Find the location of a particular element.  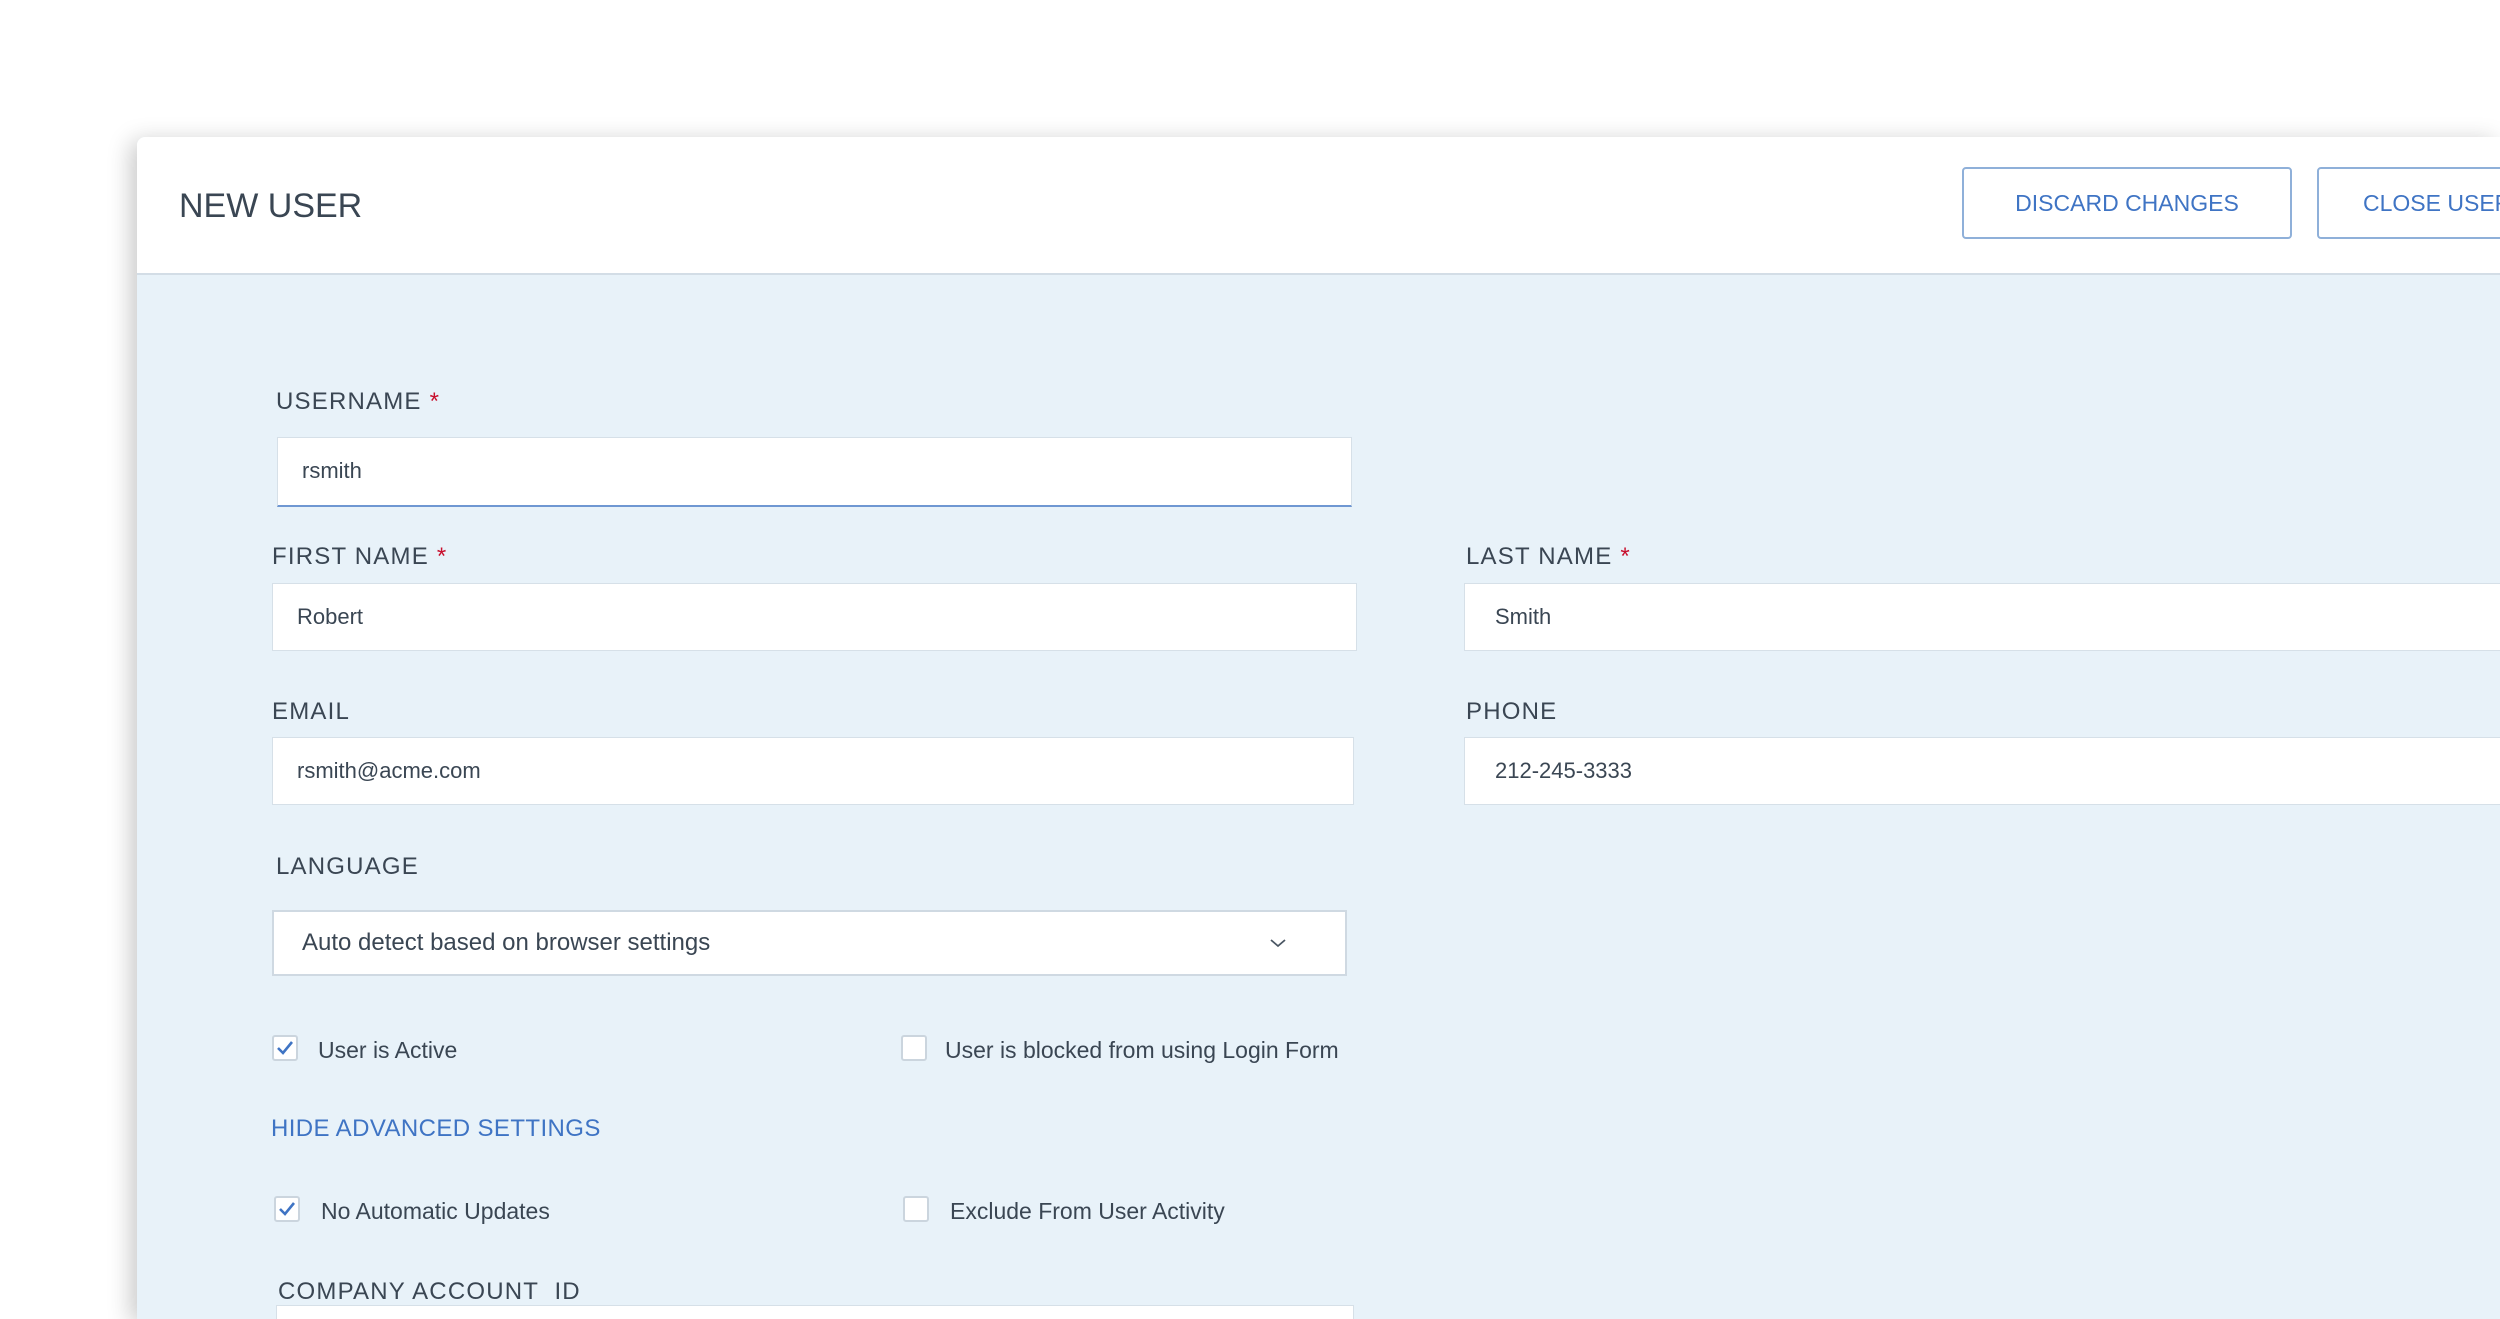

phone-label: PHONE is located at coordinates (1512, 711).